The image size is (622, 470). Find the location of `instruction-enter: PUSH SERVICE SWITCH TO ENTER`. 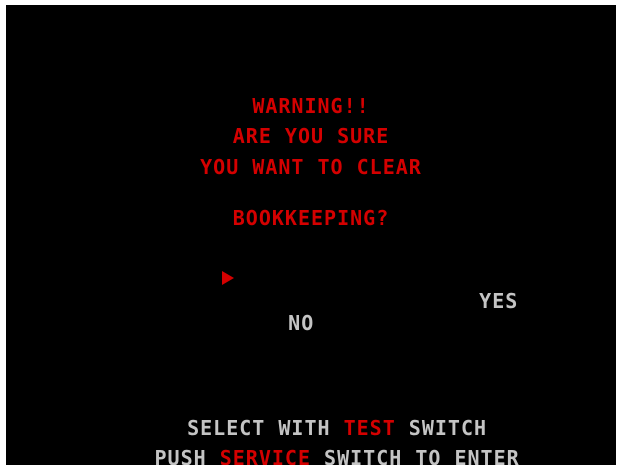

instruction-enter: PUSH SERVICE SWITCH TO ENTER is located at coordinates (311, 445).